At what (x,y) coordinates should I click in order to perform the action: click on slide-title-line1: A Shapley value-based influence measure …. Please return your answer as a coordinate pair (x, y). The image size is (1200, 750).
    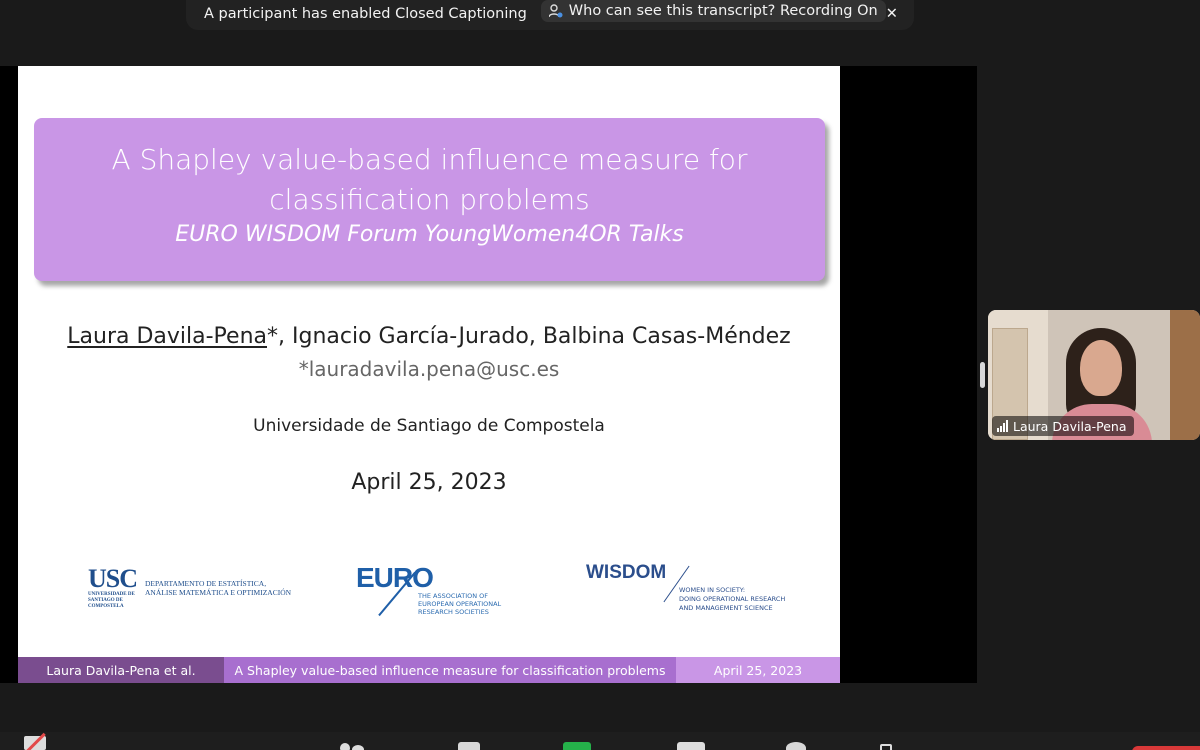
    Looking at the image, I should click on (429, 159).